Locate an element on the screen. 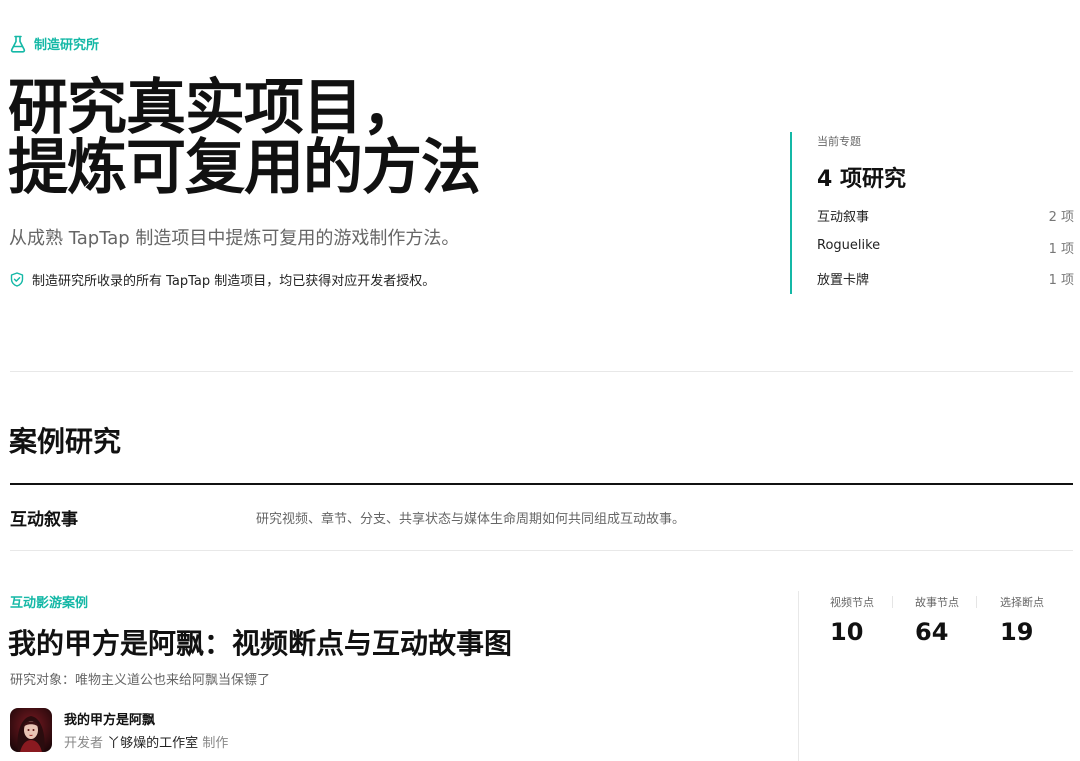 Image resolution: width=1080 pixels, height=761 pixels. stat-label: 视频节点 is located at coordinates (852, 602).